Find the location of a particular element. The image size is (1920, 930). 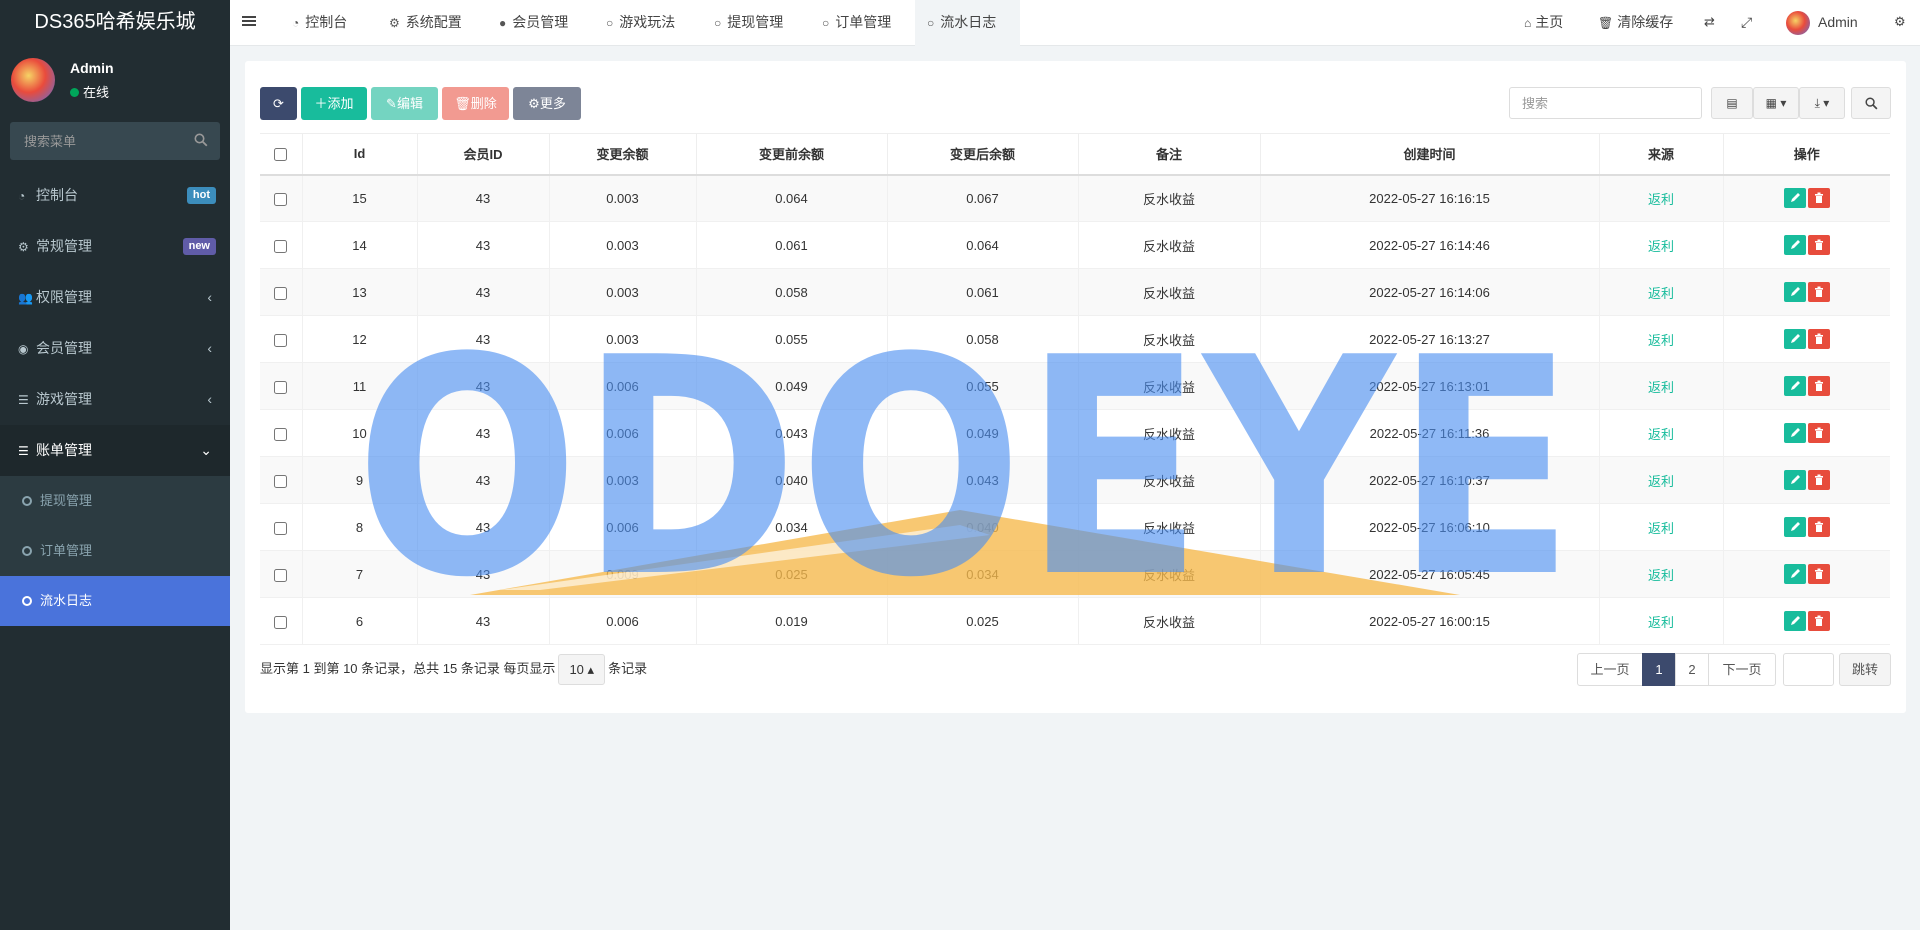

tab-system-config: ⚙ 系统配置 is located at coordinates (425, 23).